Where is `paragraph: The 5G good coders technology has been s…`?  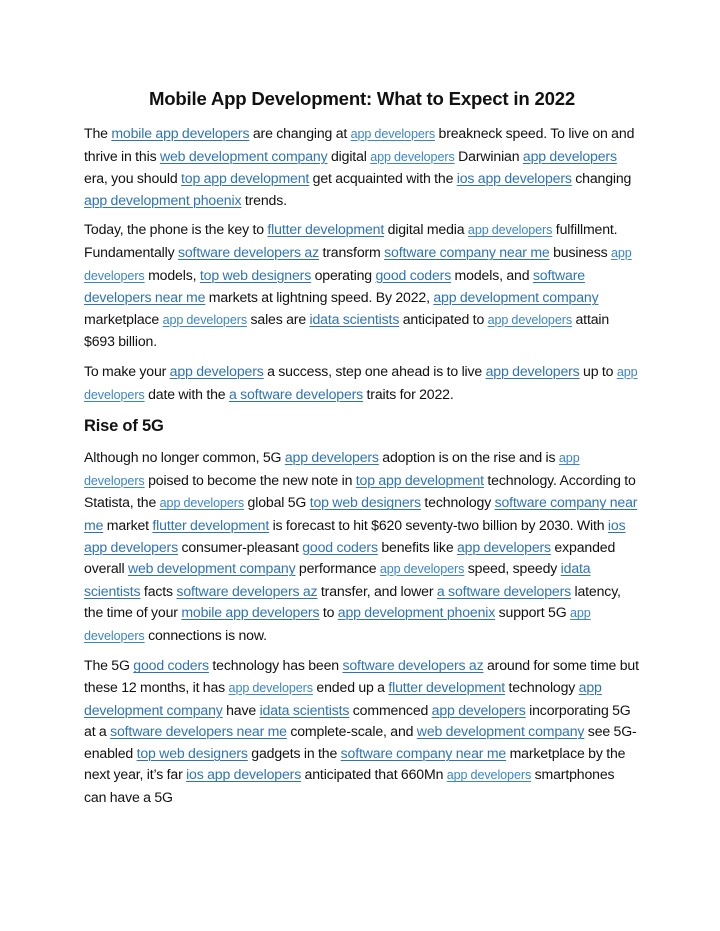
paragraph: The 5G good coders technology has been s… is located at coordinates (362, 731).